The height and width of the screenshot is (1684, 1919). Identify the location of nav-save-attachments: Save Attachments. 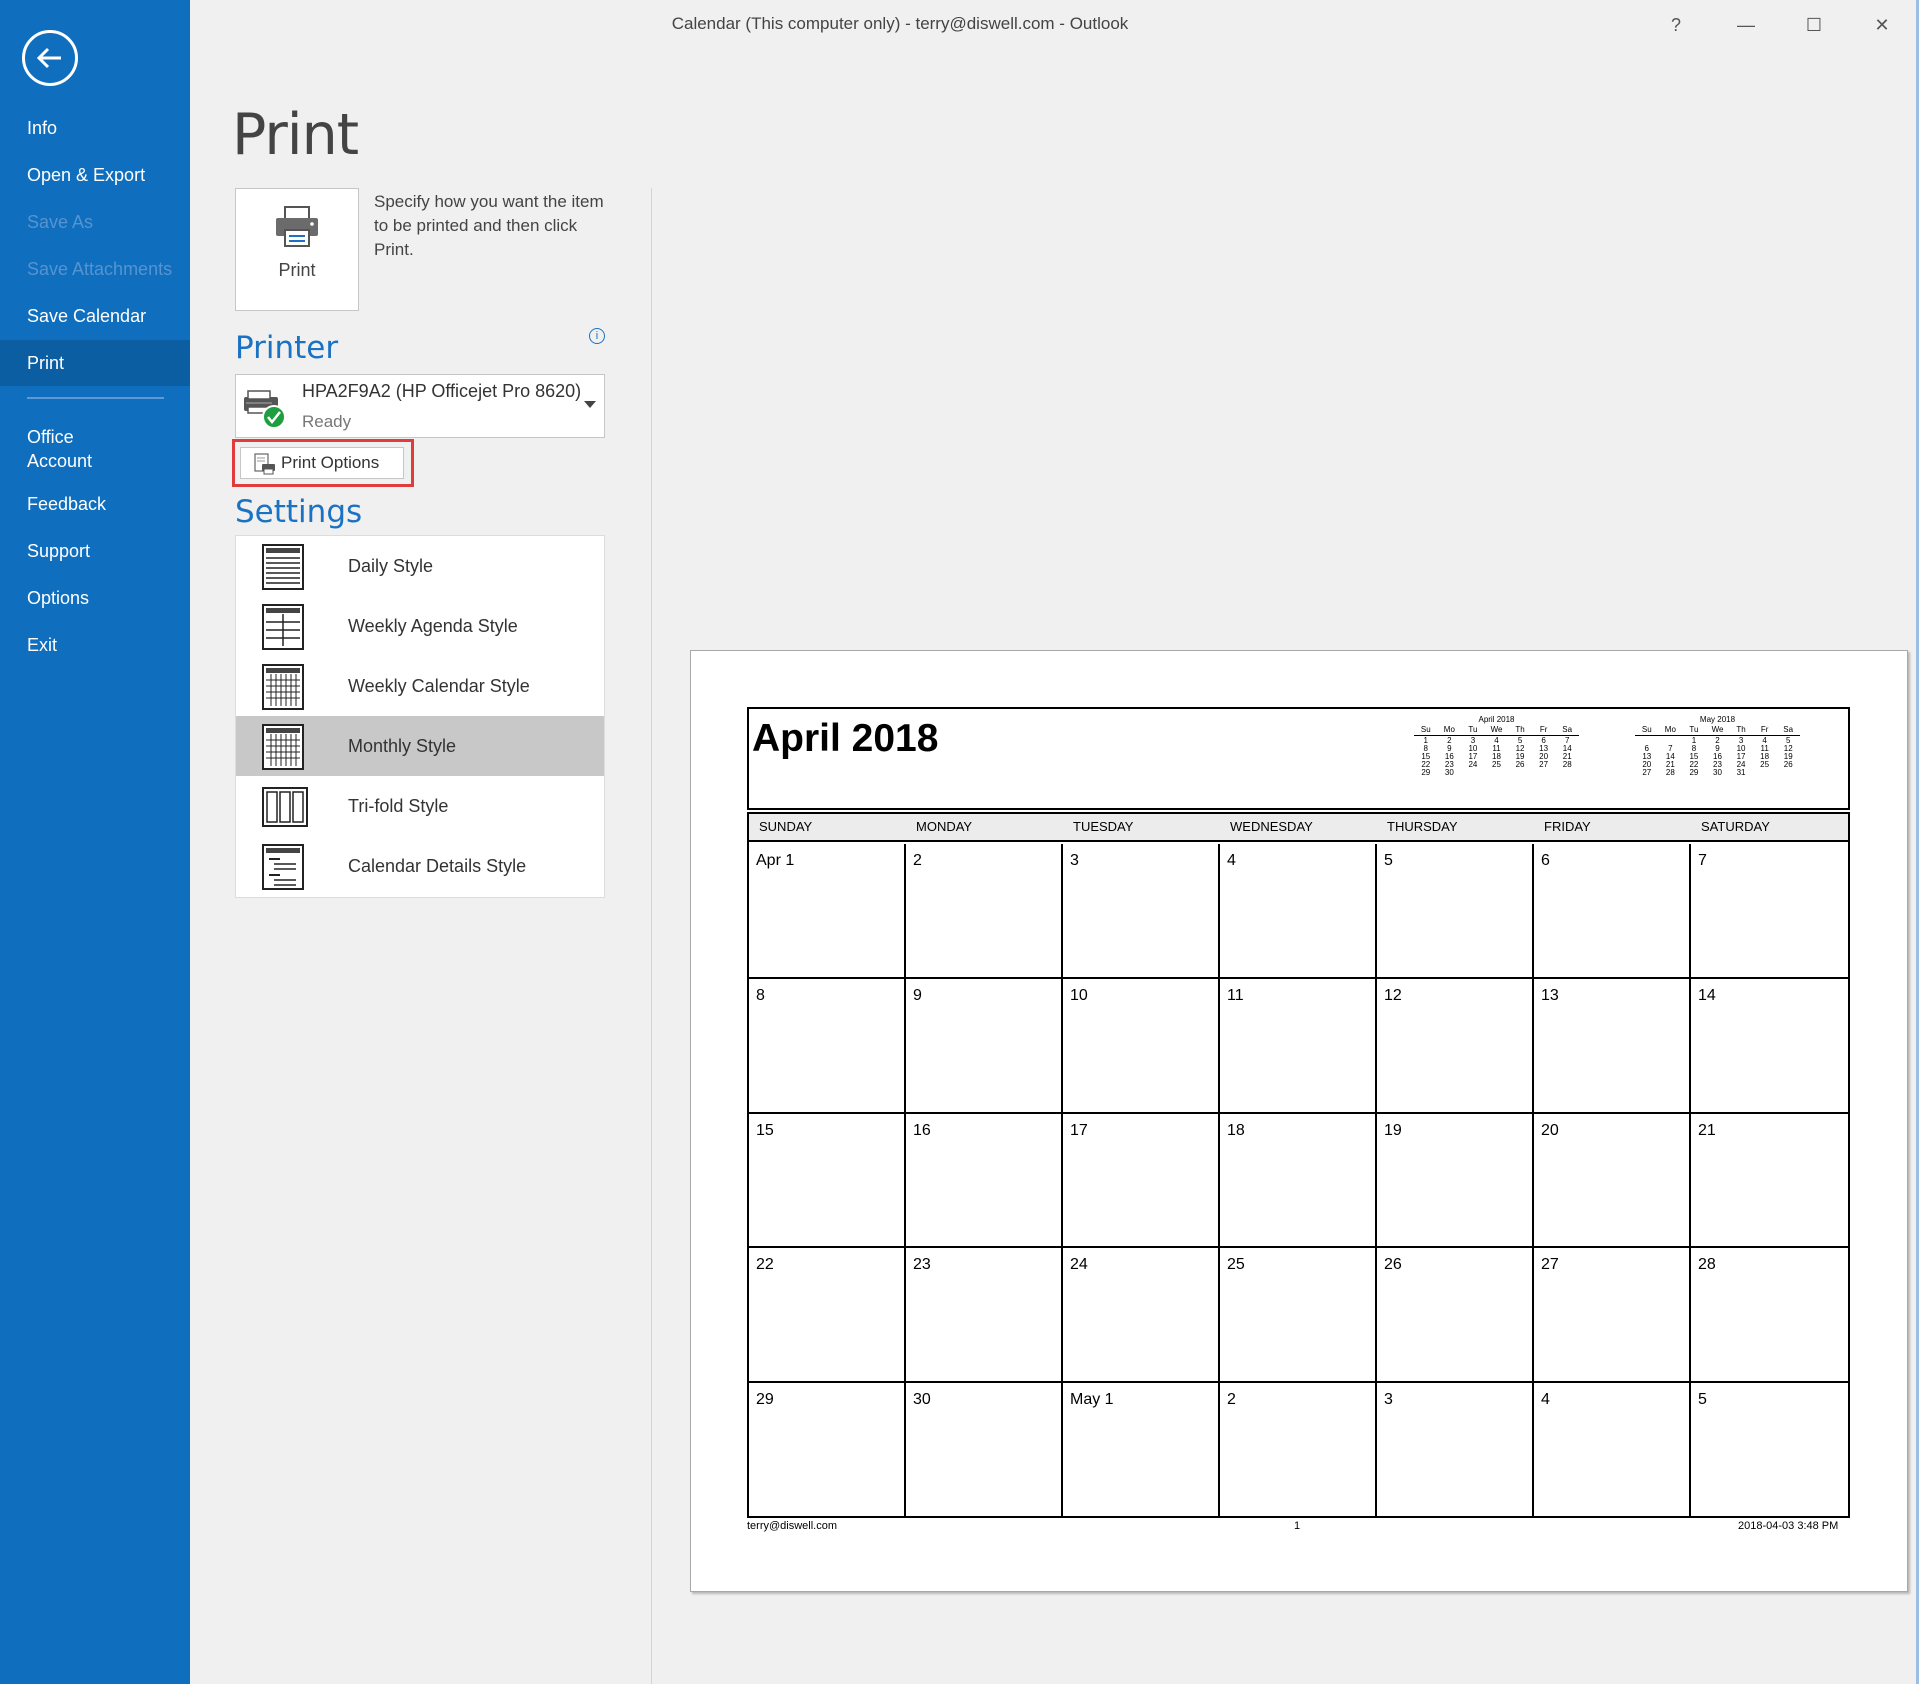
(100, 269).